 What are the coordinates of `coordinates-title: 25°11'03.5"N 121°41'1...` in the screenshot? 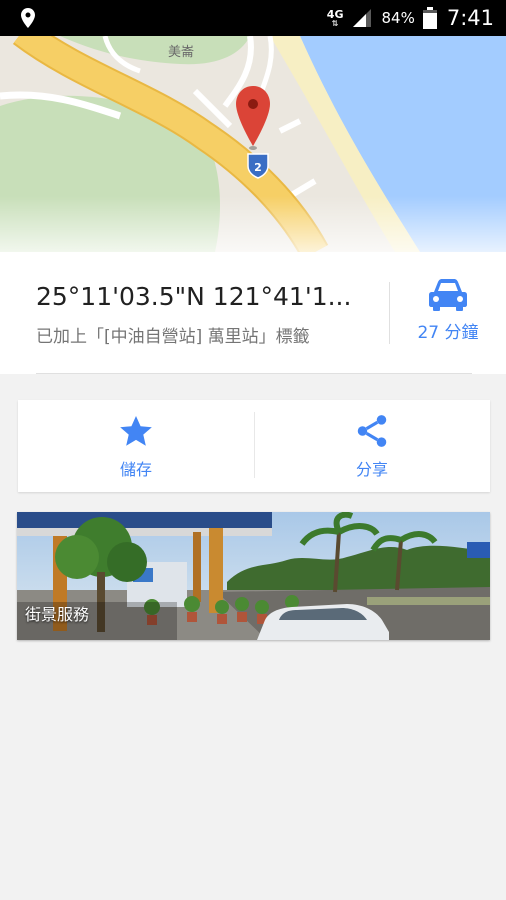 It's located at (194, 296).